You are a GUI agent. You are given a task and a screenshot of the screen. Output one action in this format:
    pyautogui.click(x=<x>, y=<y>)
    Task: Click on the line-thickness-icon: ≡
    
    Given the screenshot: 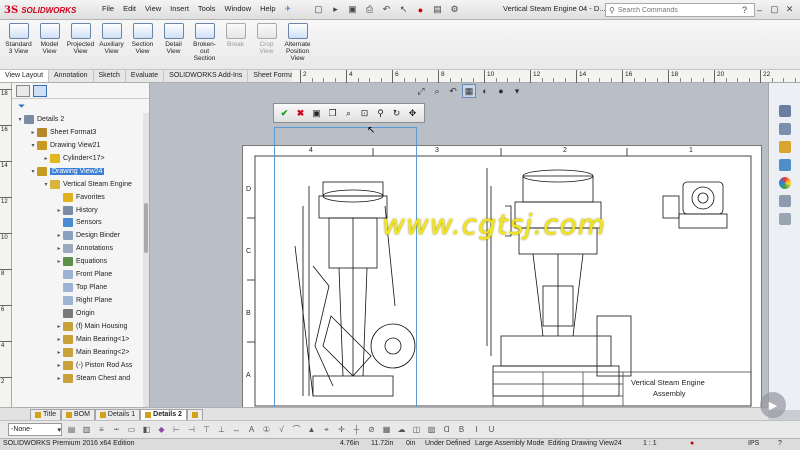 What is the action you would take?
    pyautogui.click(x=101, y=429)
    